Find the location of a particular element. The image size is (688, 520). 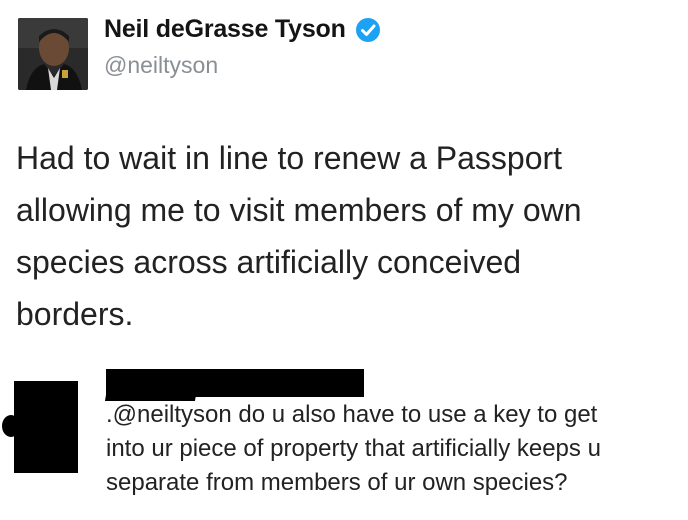

tweet-text-line: borders. is located at coordinates (75, 314).